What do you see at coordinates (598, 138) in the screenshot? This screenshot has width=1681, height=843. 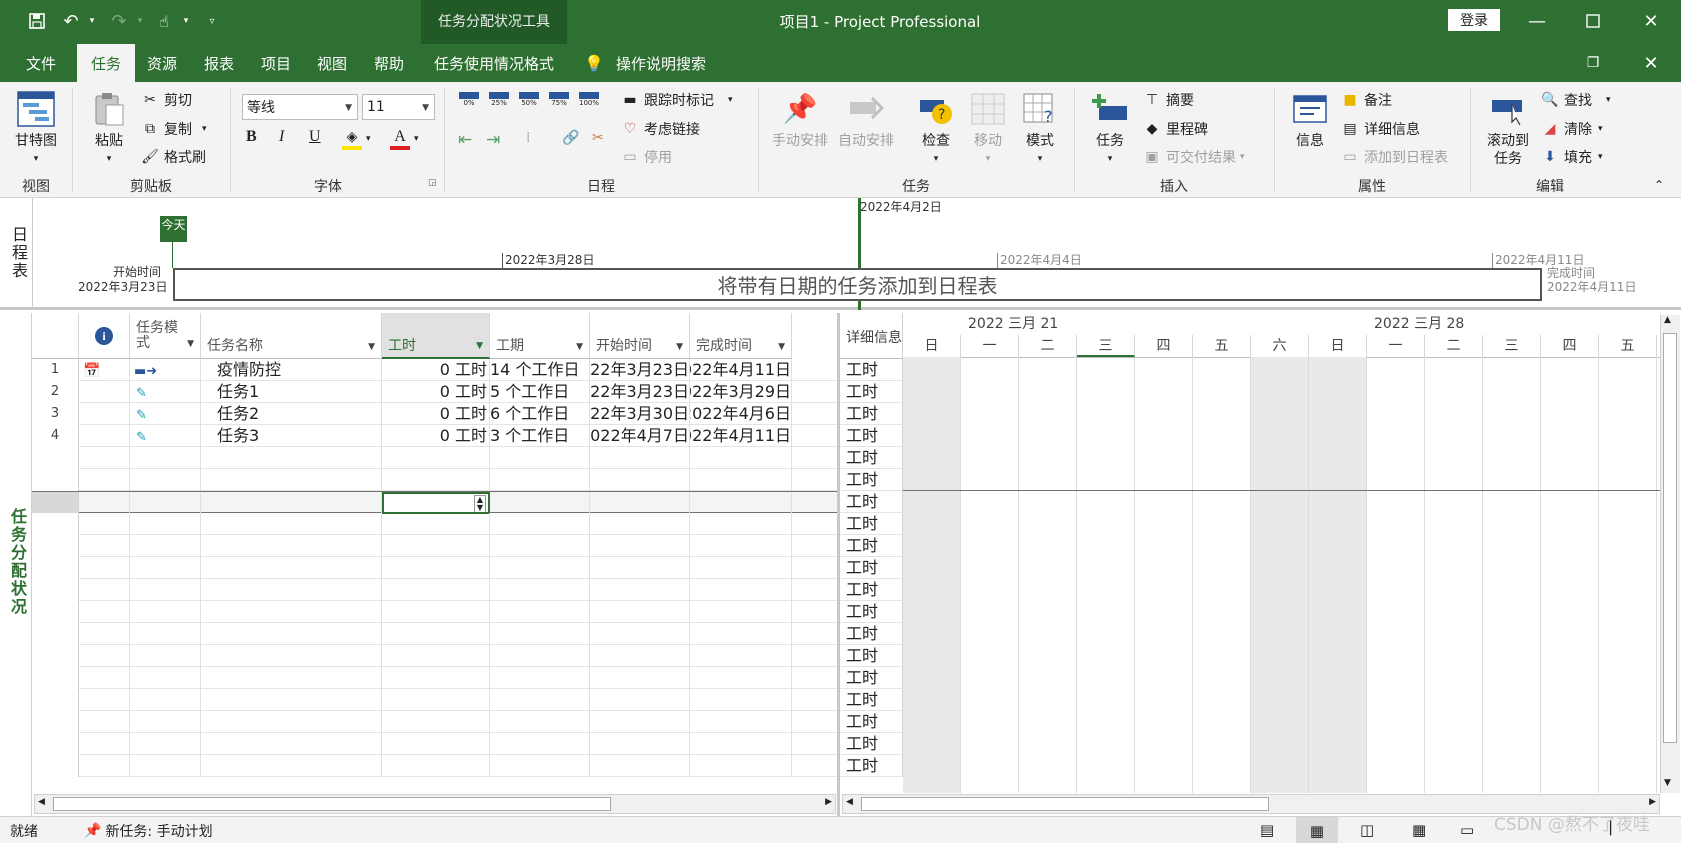 I see `unlink-icon: ✂` at bounding box center [598, 138].